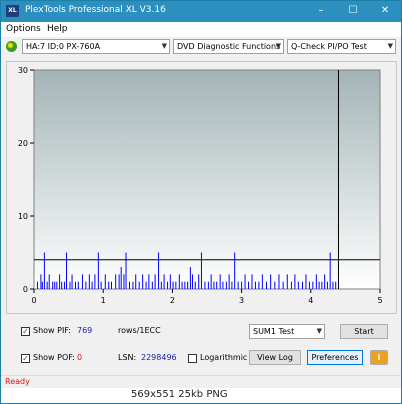 The height and width of the screenshot is (404, 402). Describe the element at coordinates (139, 330) in the screenshot. I see `pif-units-label: rows/1ECC` at that location.